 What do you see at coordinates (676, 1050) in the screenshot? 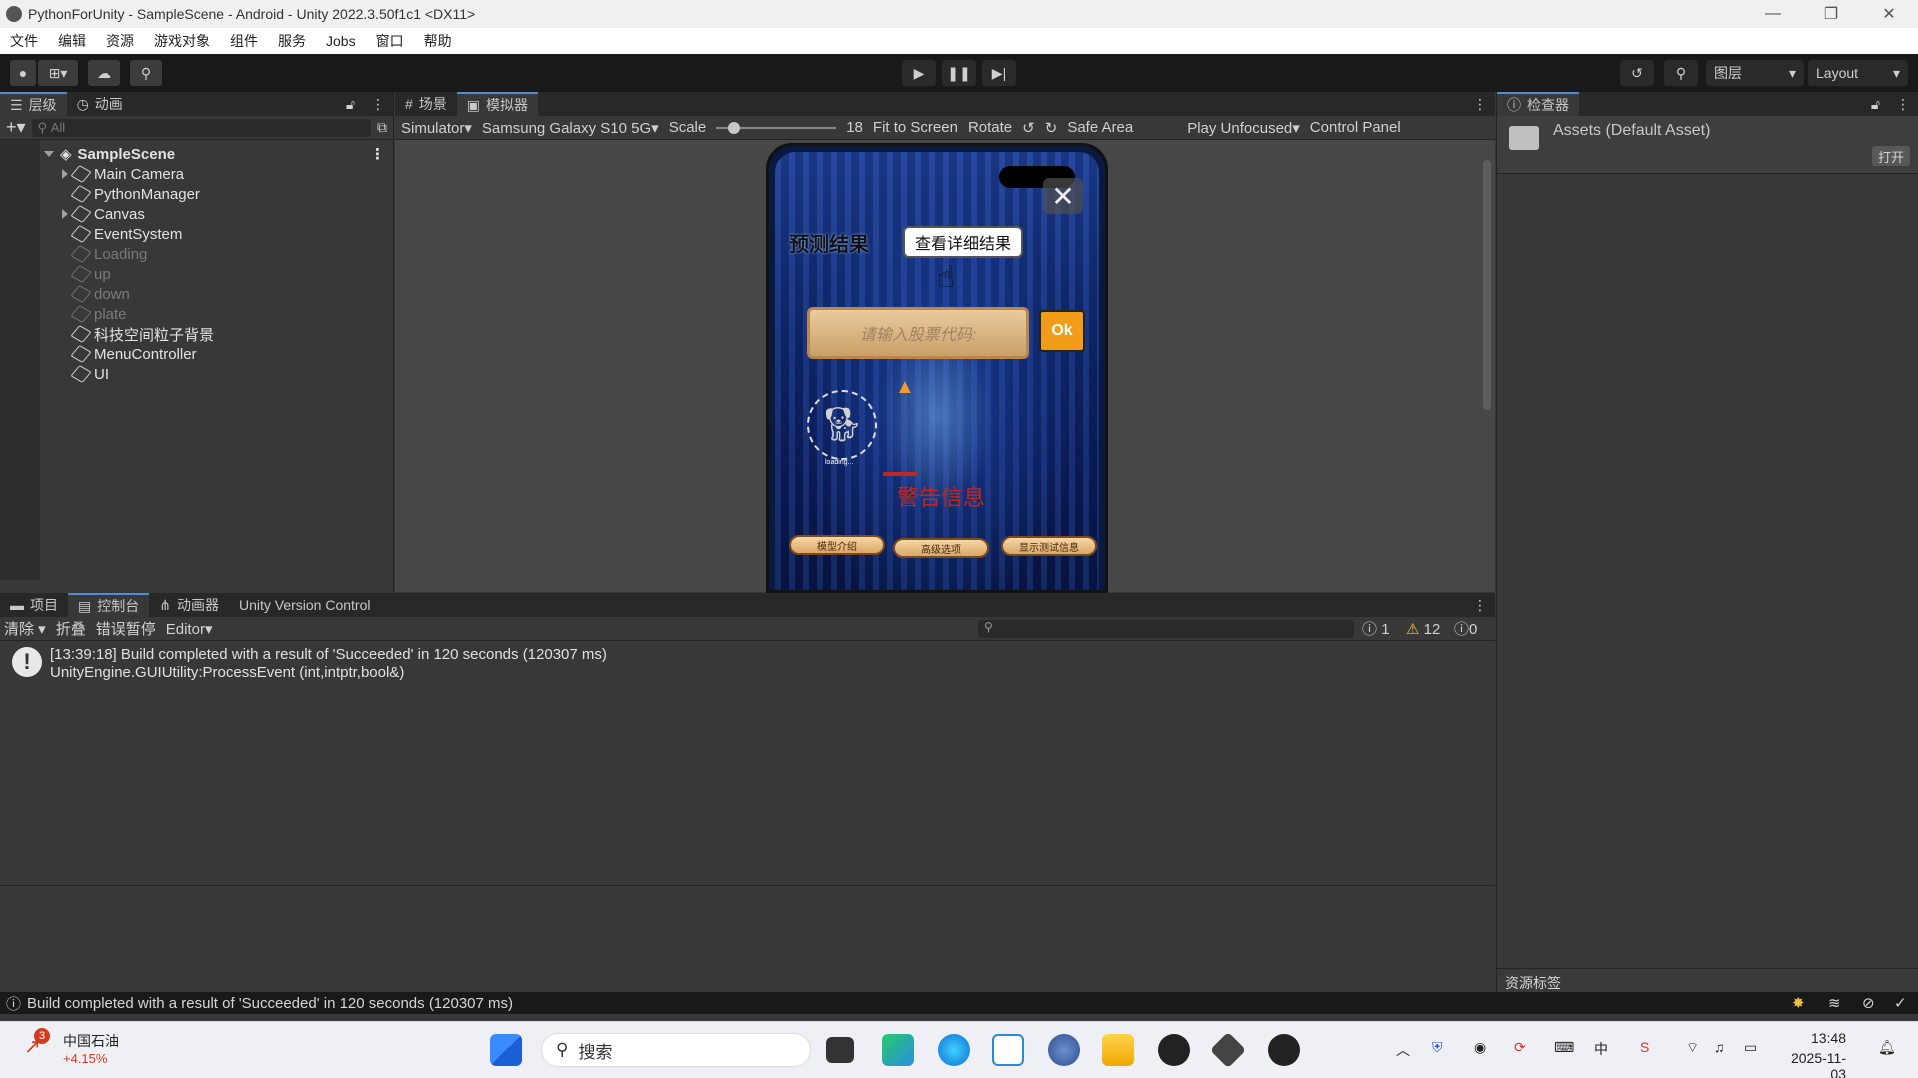
I see `taskbar-search-box: ⚲ 搜索` at bounding box center [676, 1050].